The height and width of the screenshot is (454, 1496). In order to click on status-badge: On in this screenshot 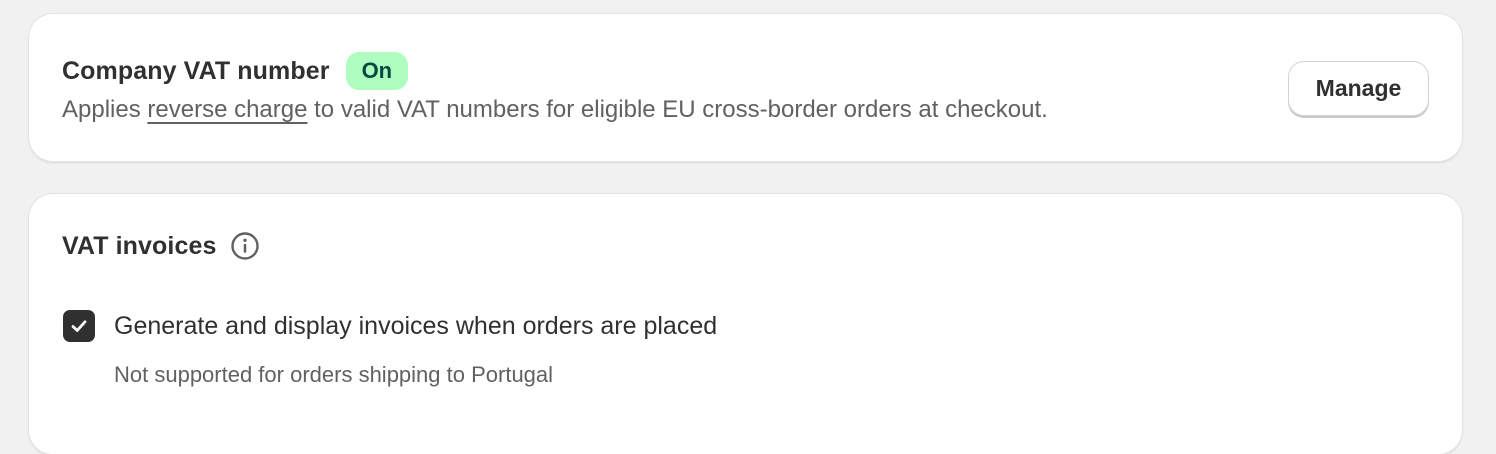, I will do `click(377, 71)`.